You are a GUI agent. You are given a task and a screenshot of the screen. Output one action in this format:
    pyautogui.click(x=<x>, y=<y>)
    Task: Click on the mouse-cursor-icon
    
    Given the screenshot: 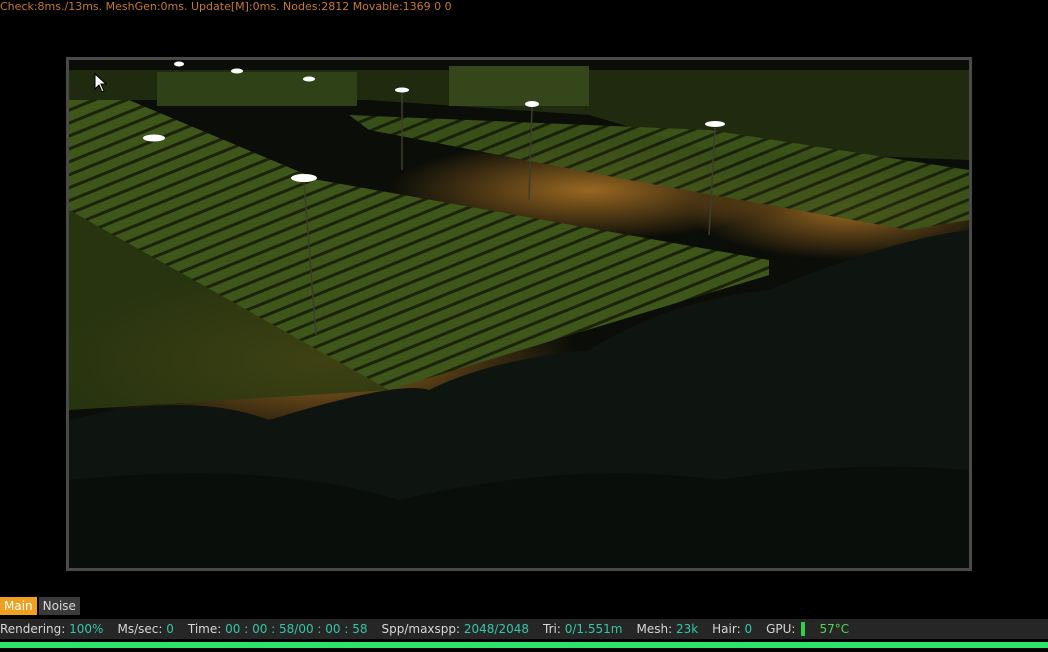 What is the action you would take?
    pyautogui.click(x=101, y=83)
    